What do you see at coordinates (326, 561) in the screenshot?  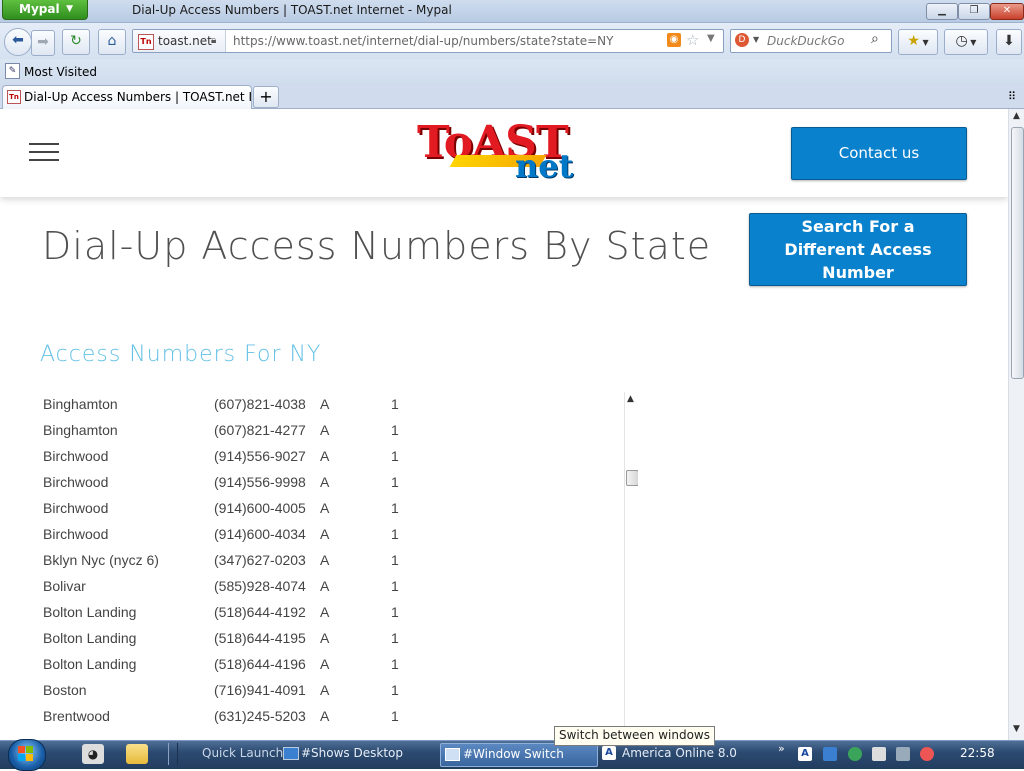 I see `list-item: Bklyn Nyc (nycz 6) (347)627-0203 A 1` at bounding box center [326, 561].